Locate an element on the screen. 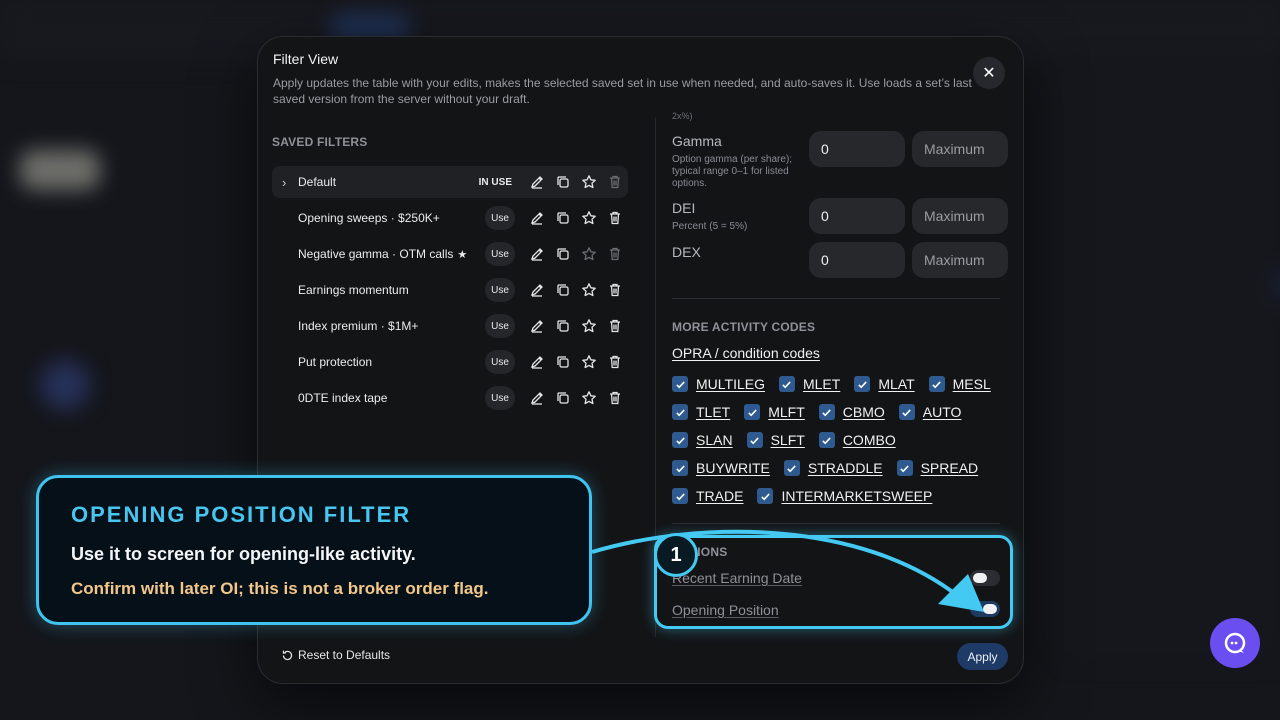  saved-filter-row: Index premium · $1M+ Use is located at coordinates (450, 326).